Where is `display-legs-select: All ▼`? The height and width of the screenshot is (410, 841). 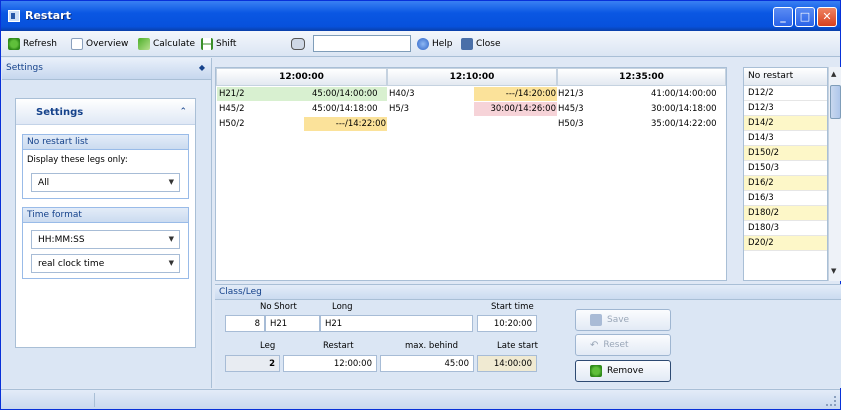
display-legs-select: All ▼ is located at coordinates (105, 182).